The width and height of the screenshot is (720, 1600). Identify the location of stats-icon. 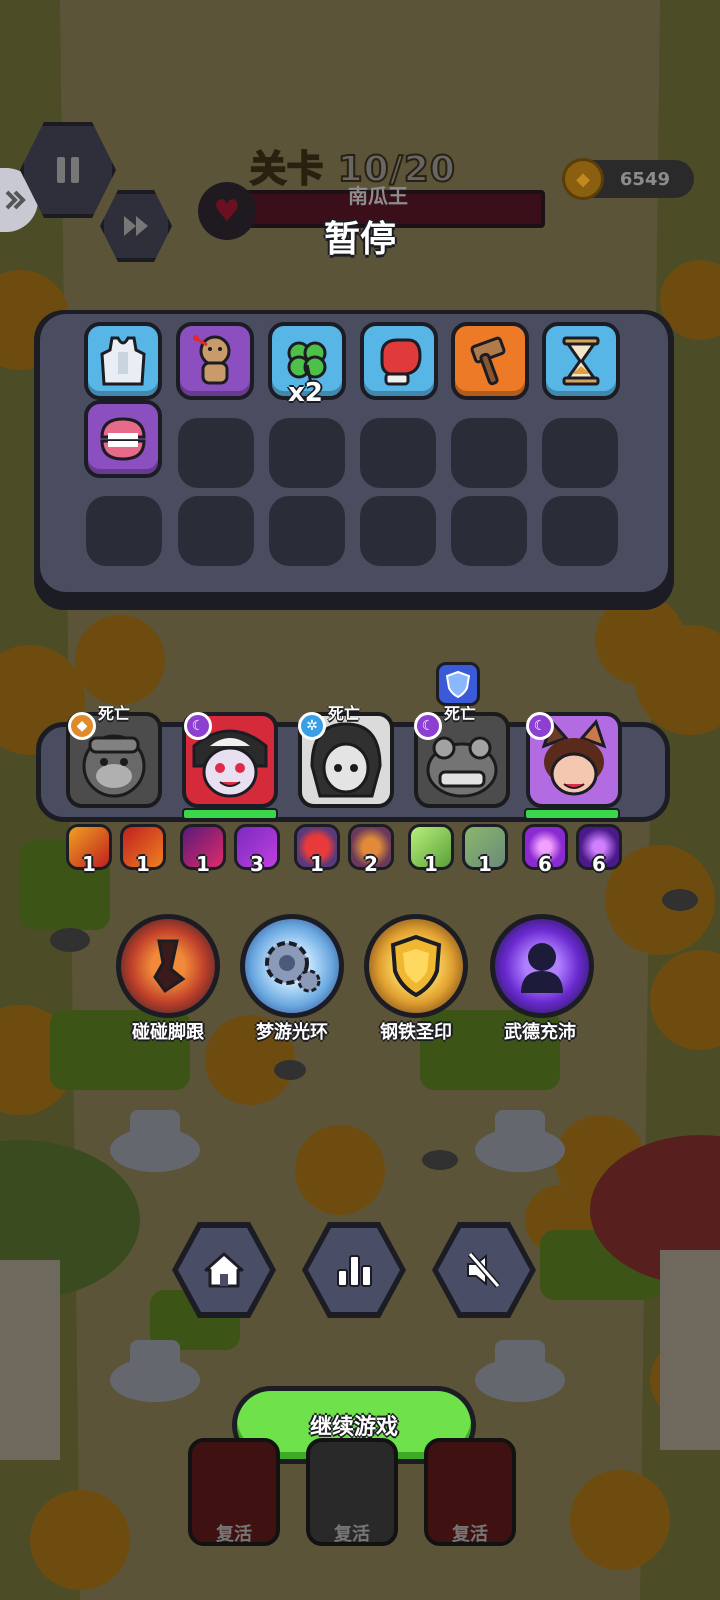
(354, 1271).